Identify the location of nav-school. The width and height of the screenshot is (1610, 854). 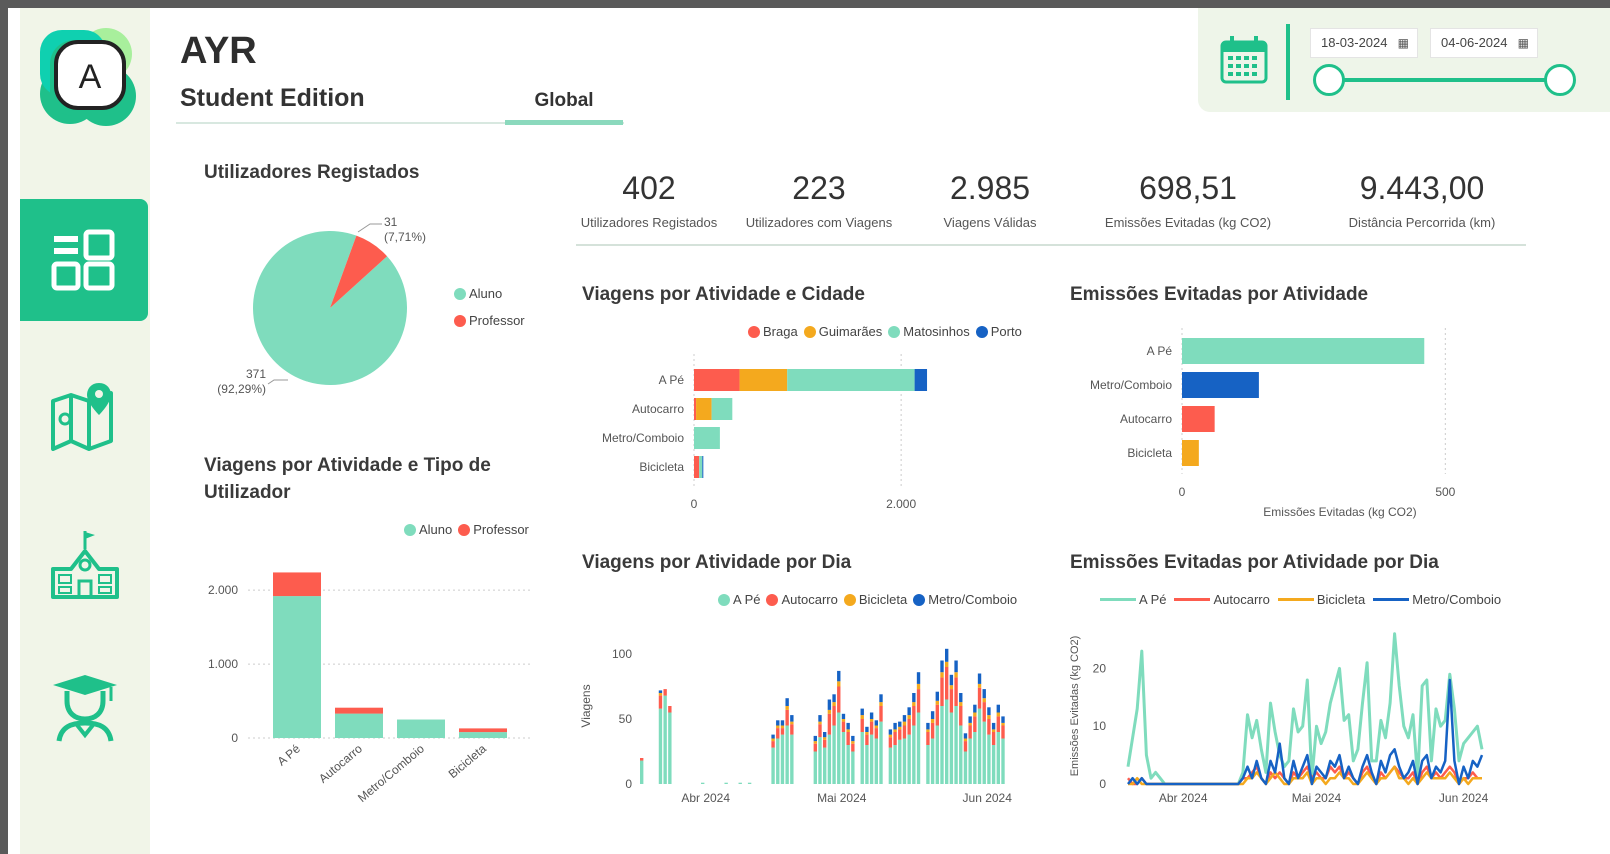
(85, 565).